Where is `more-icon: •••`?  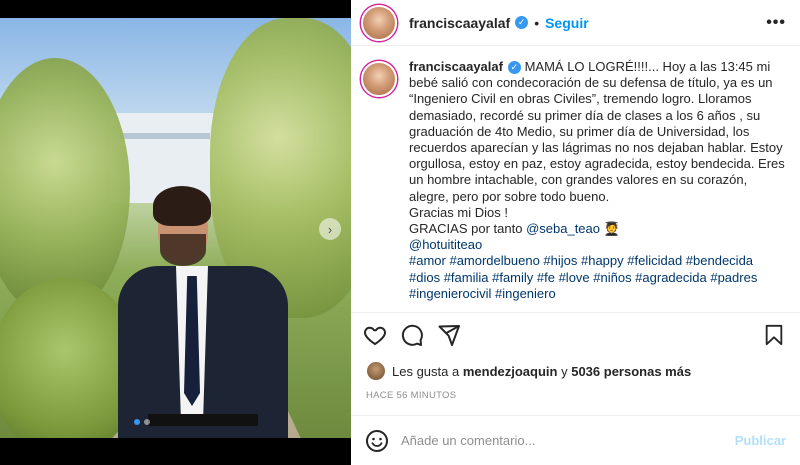
more-icon: ••• is located at coordinates (776, 23).